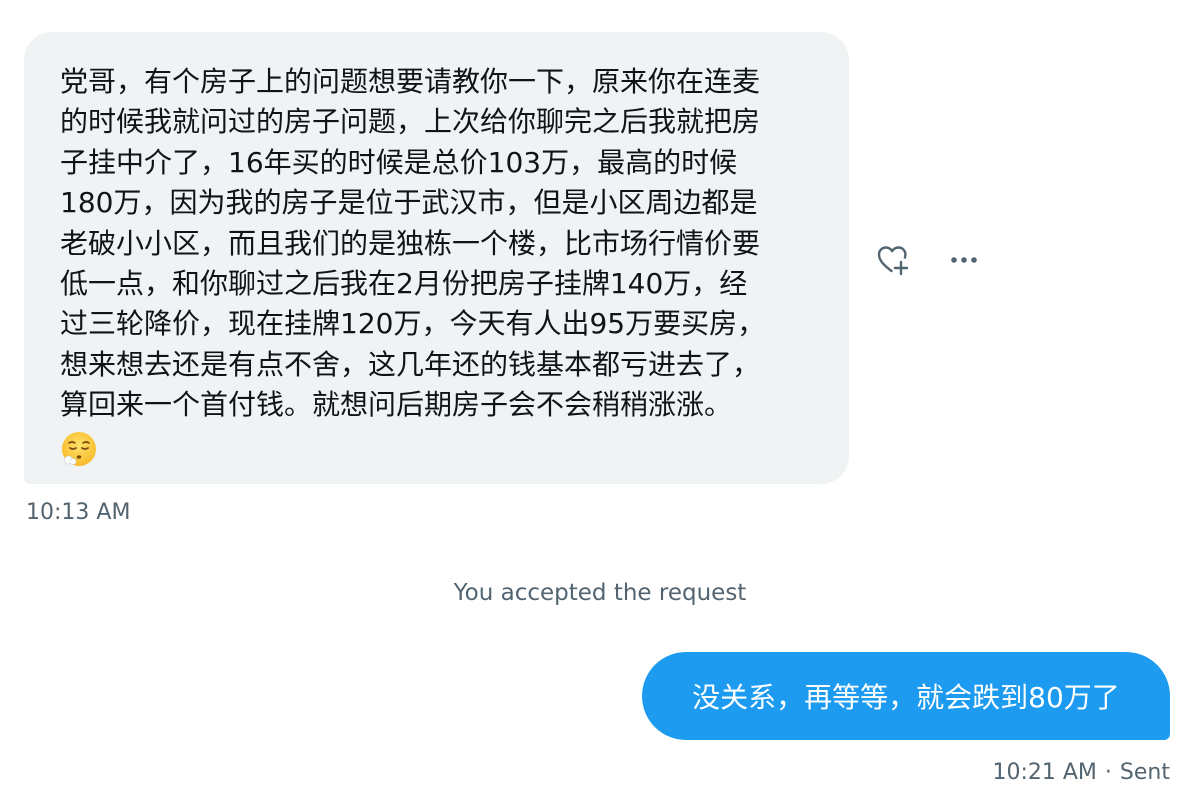 The image size is (1200, 804). I want to click on received-timestamp: 10:13 AM, so click(78, 512).